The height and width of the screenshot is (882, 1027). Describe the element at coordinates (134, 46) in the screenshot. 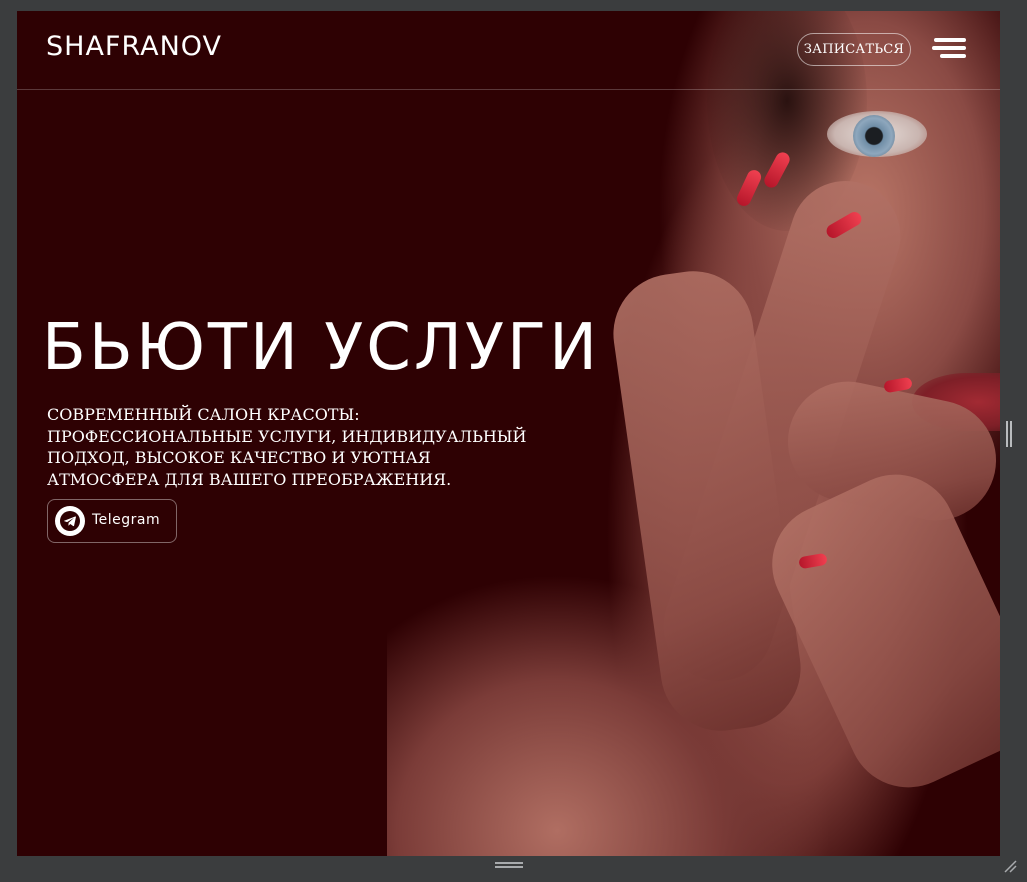

I see `brand-logo: SHAFRANOV` at that location.